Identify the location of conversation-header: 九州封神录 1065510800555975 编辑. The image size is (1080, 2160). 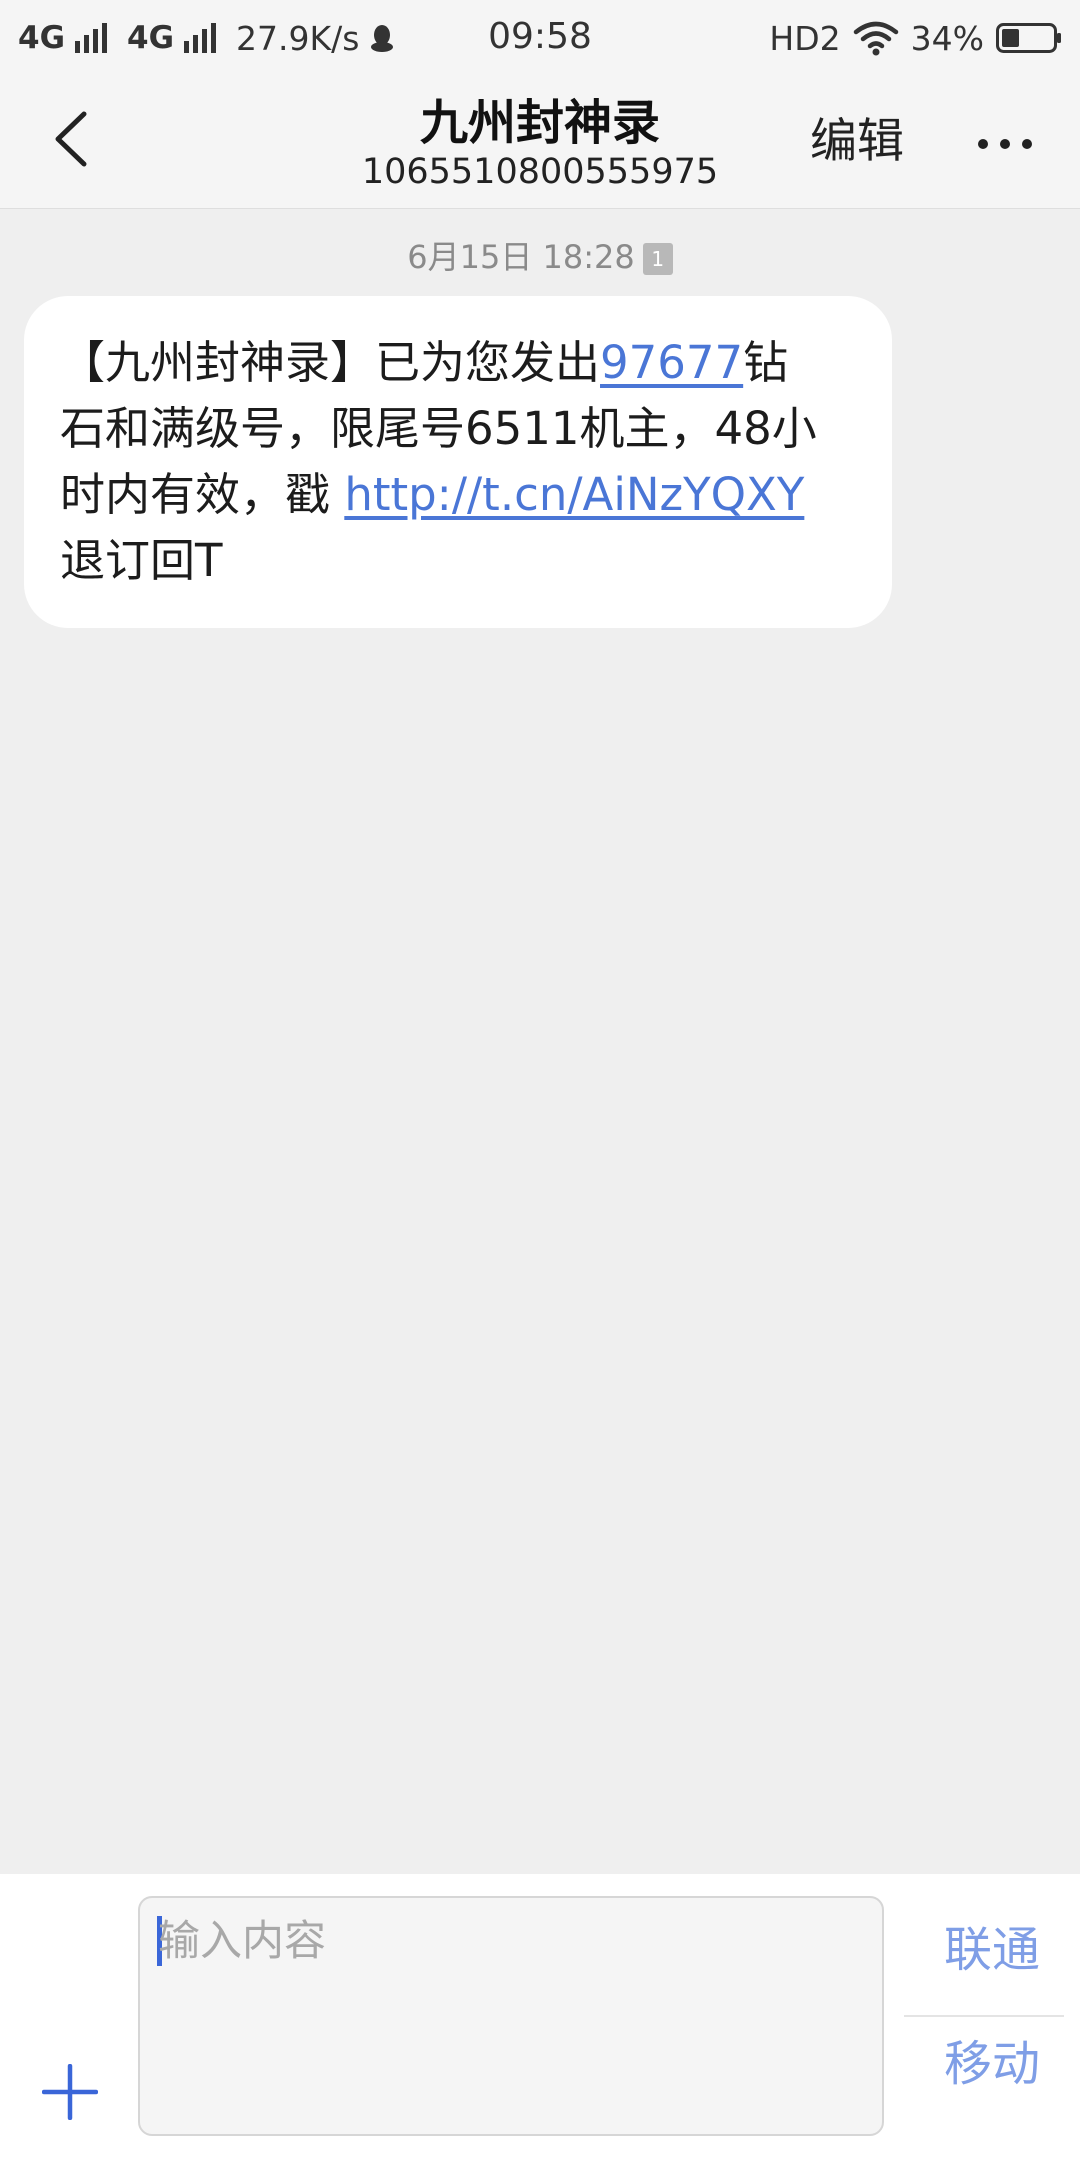
(540, 141).